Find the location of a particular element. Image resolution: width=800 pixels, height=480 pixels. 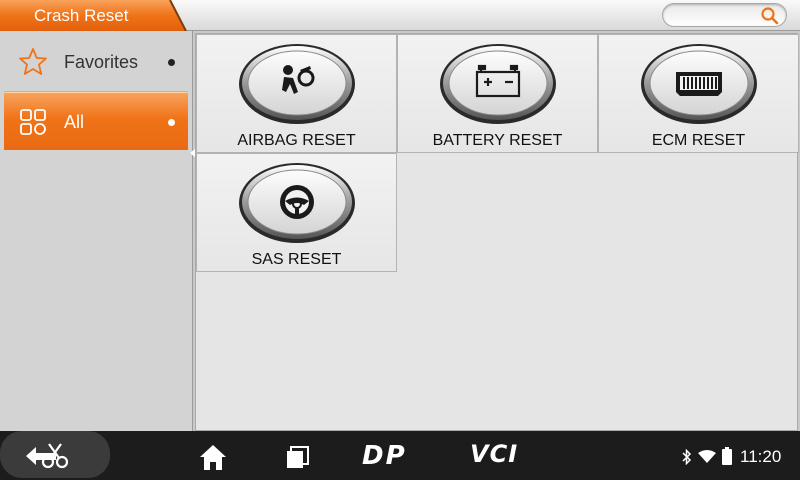

tile-label: SAS RESET is located at coordinates (296, 259).